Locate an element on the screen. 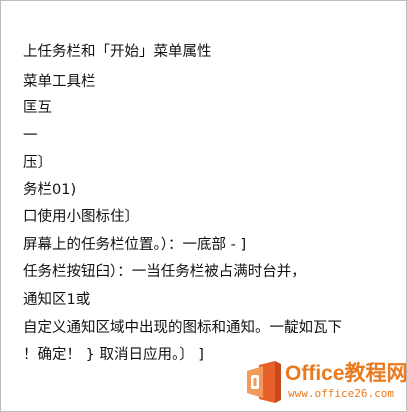 This screenshot has width=407, height=412. text-line-taskbar: 务栏01) is located at coordinates (50, 190).